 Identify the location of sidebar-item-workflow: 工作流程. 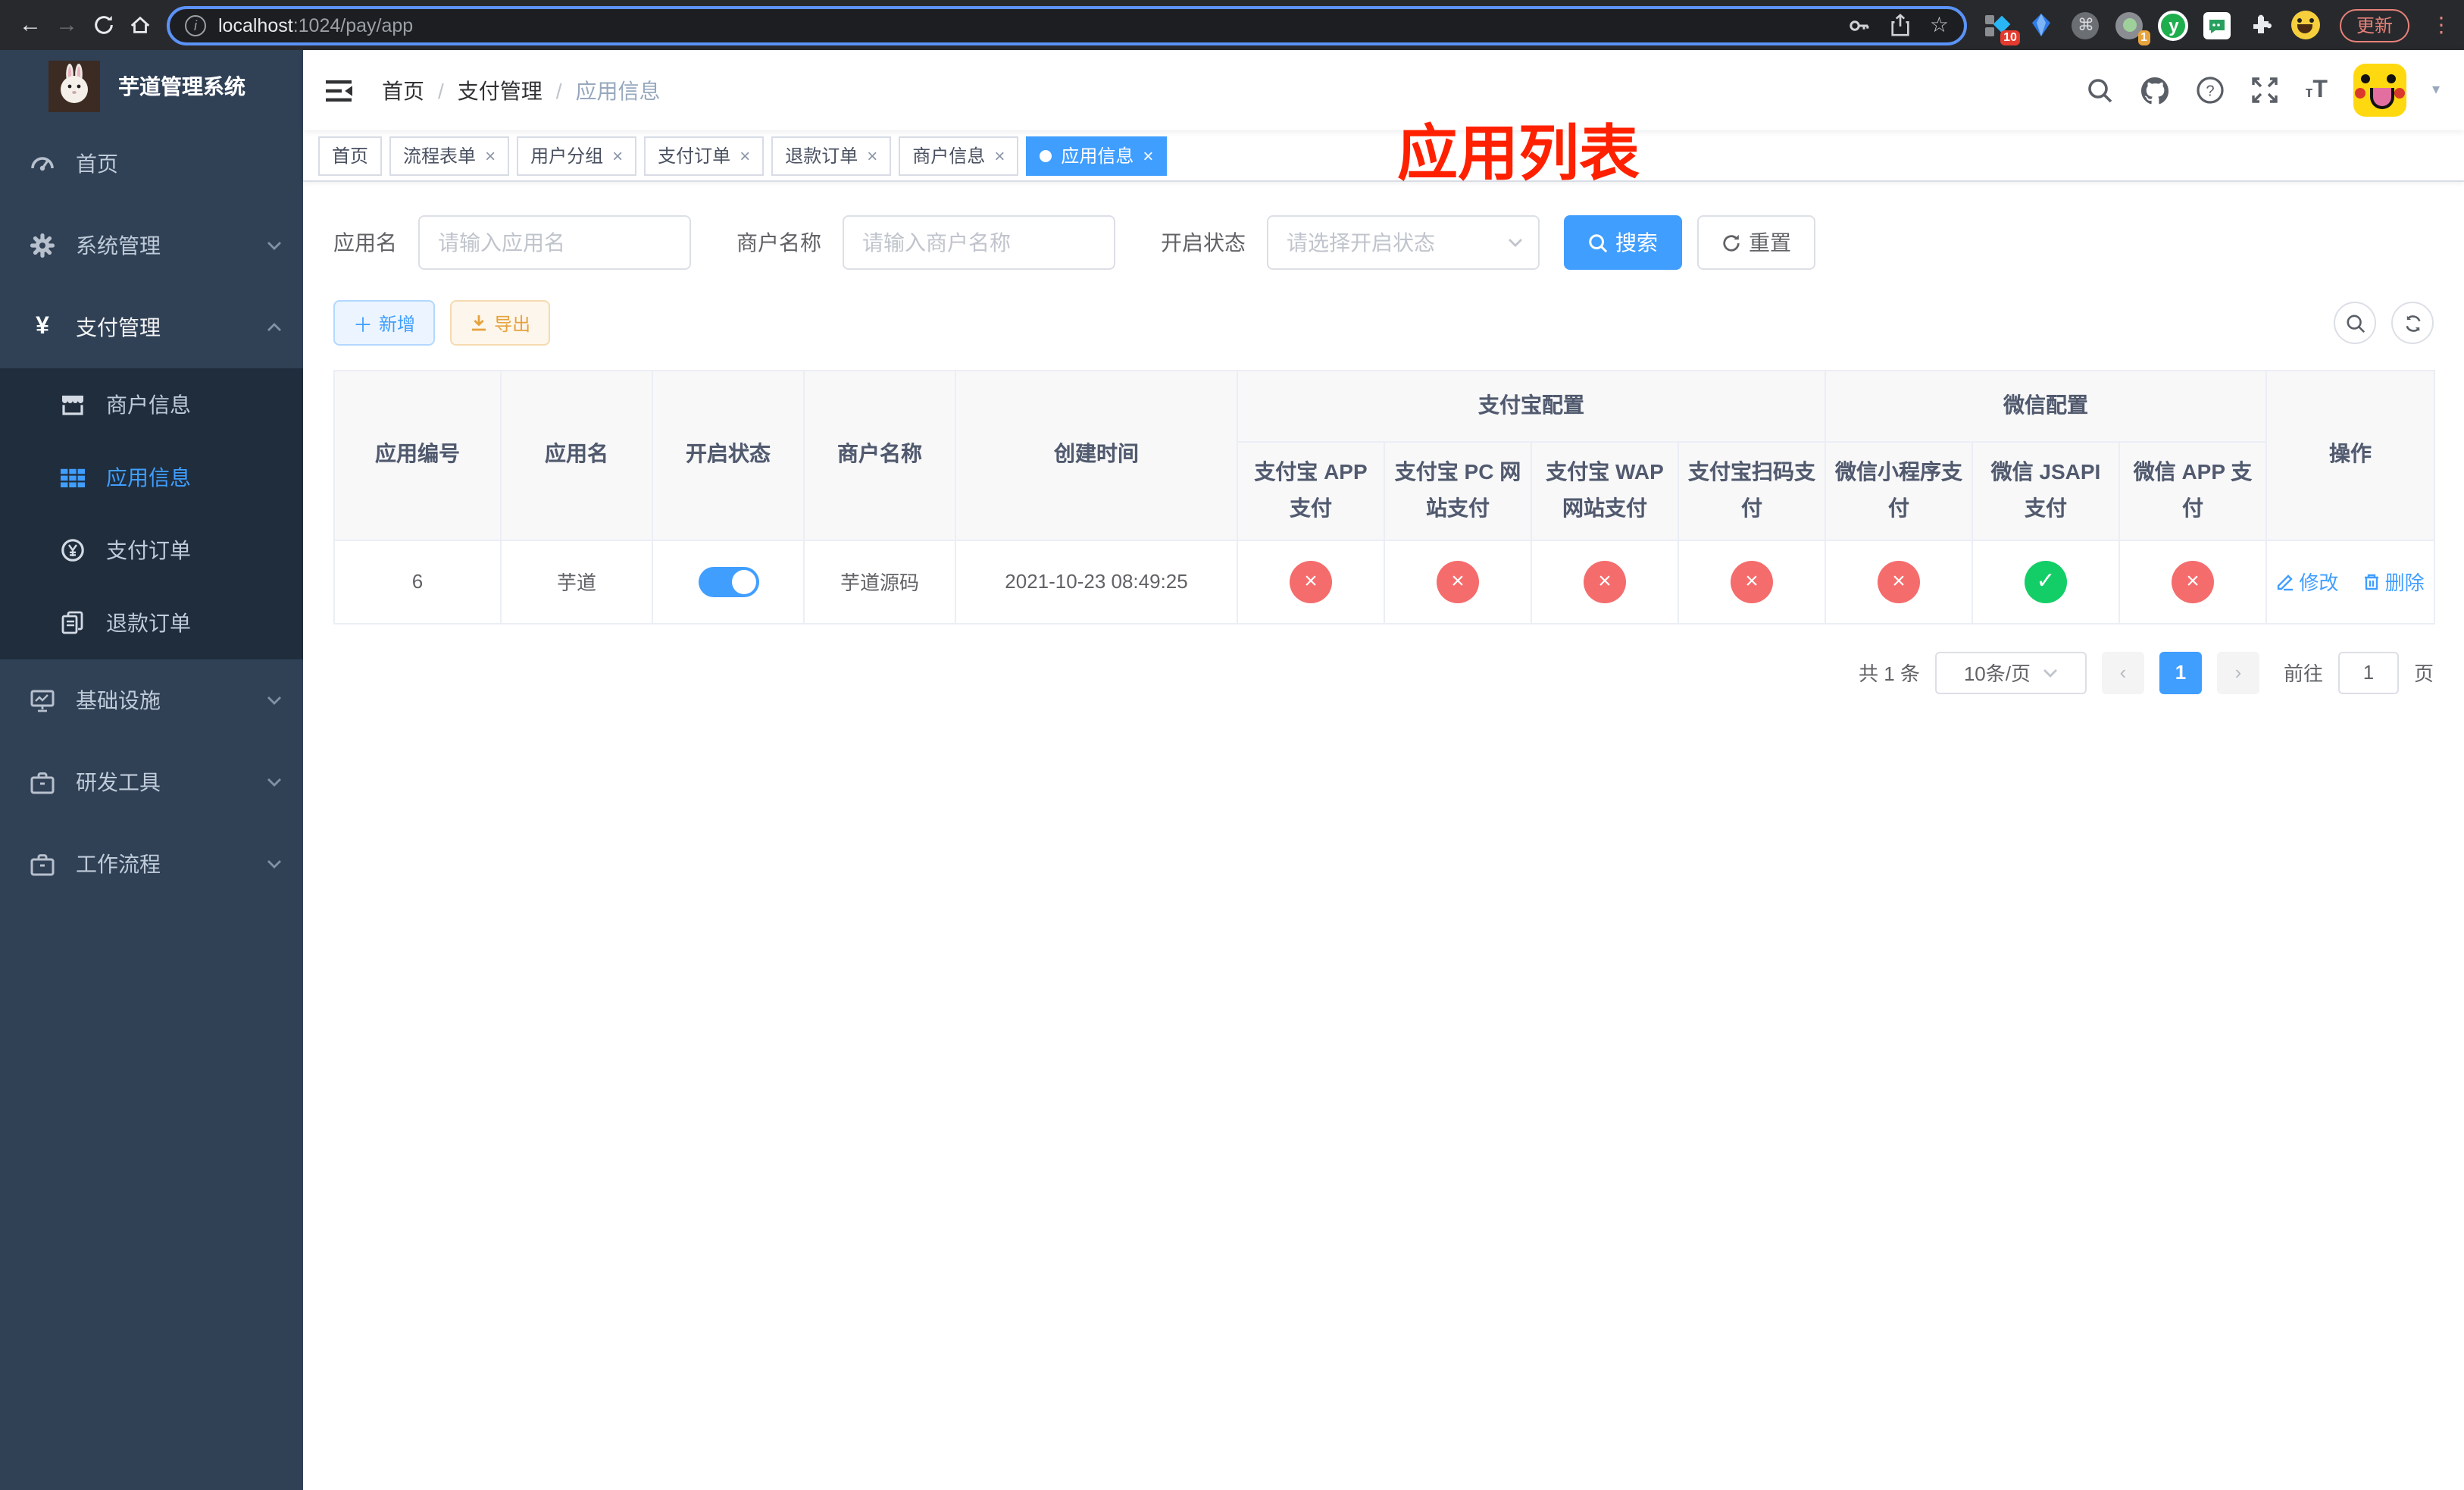
(151, 864).